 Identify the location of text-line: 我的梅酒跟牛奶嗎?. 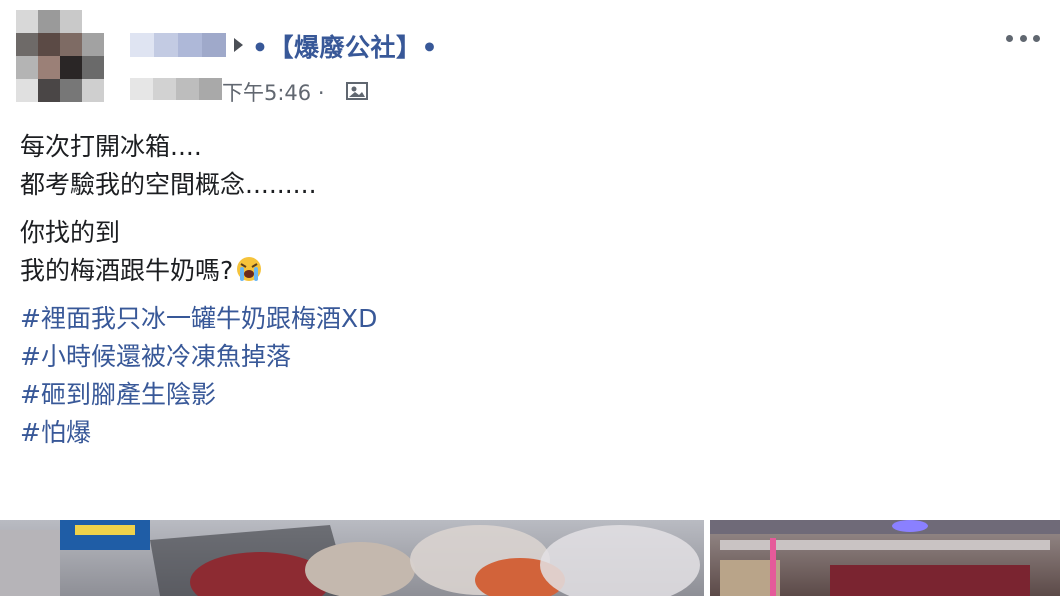
(530, 271).